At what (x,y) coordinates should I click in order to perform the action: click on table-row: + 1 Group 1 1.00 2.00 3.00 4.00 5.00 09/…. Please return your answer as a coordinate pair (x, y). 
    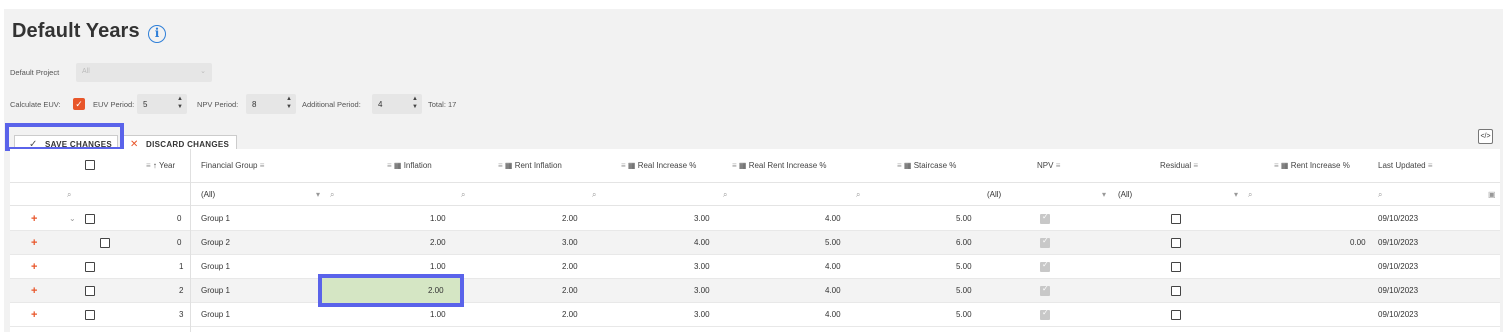
    Looking at the image, I should click on (755, 267).